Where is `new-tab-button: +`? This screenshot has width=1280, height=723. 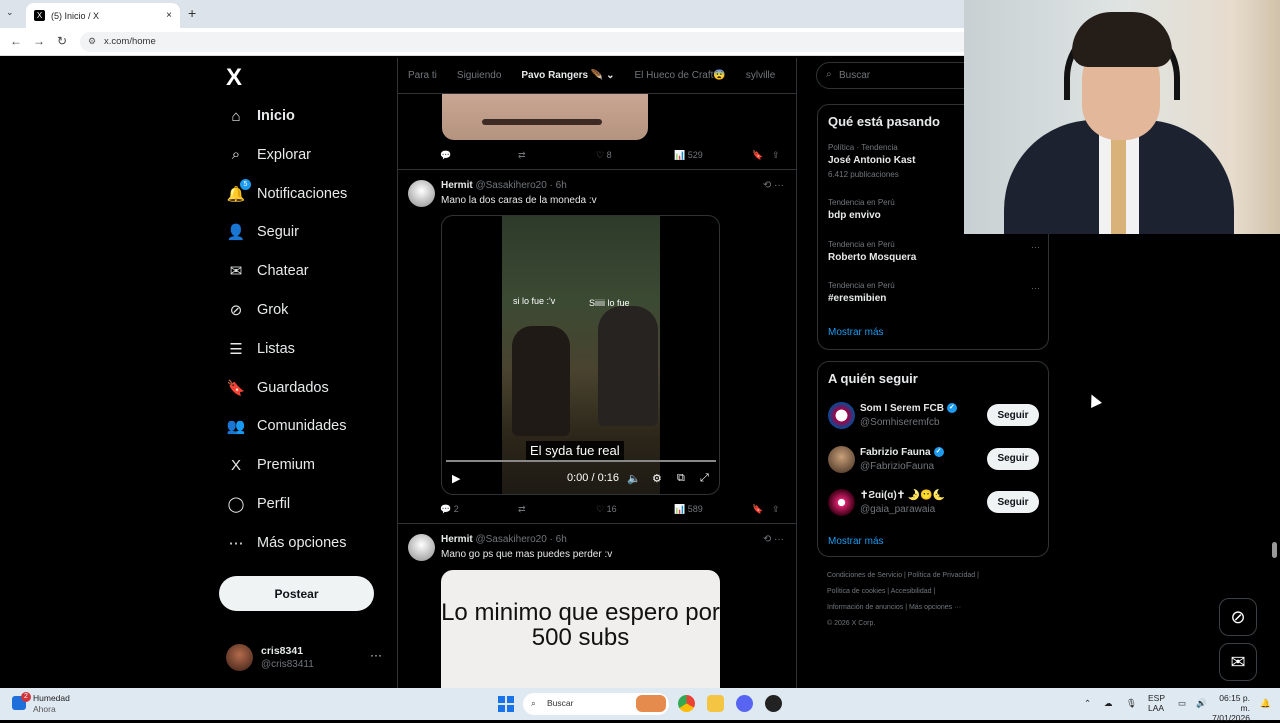 new-tab-button: + is located at coordinates (192, 13).